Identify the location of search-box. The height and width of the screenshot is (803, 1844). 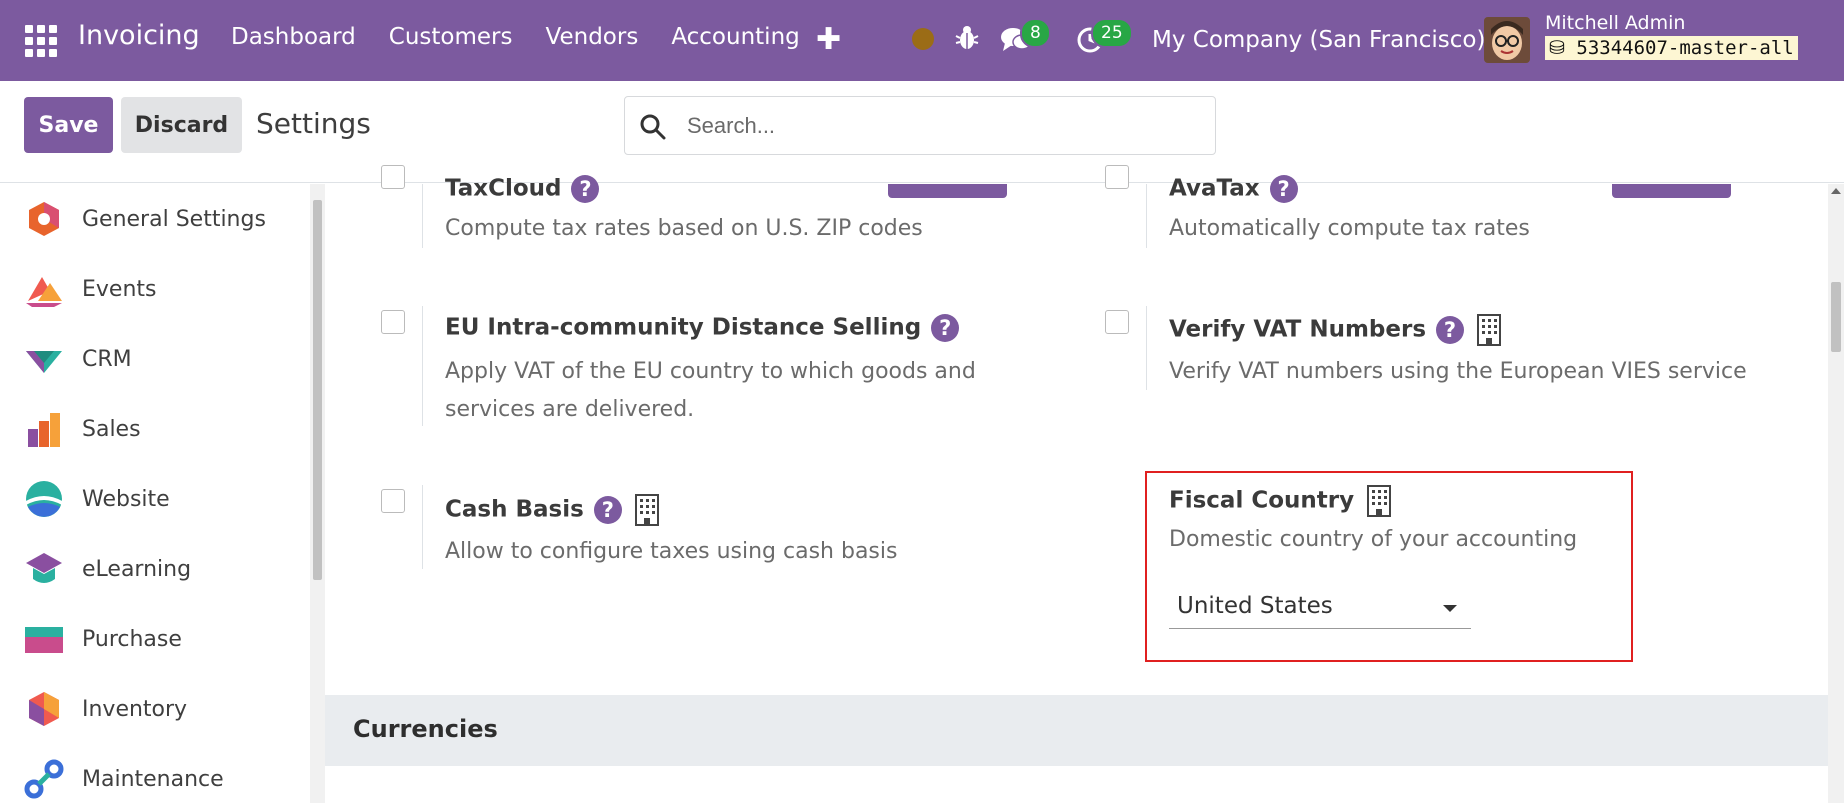
(920, 125).